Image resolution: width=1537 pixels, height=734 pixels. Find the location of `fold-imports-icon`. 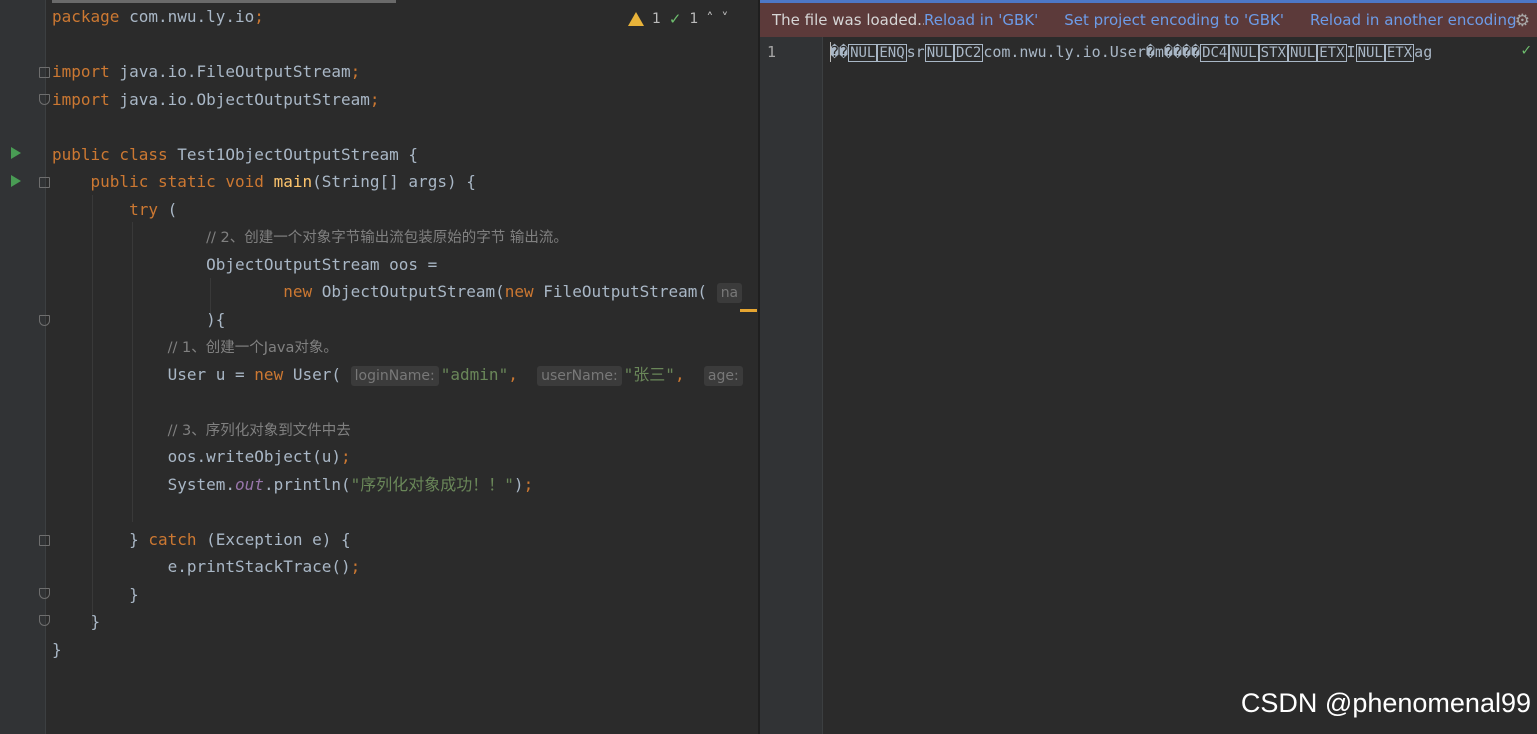

fold-imports-icon is located at coordinates (44, 72).